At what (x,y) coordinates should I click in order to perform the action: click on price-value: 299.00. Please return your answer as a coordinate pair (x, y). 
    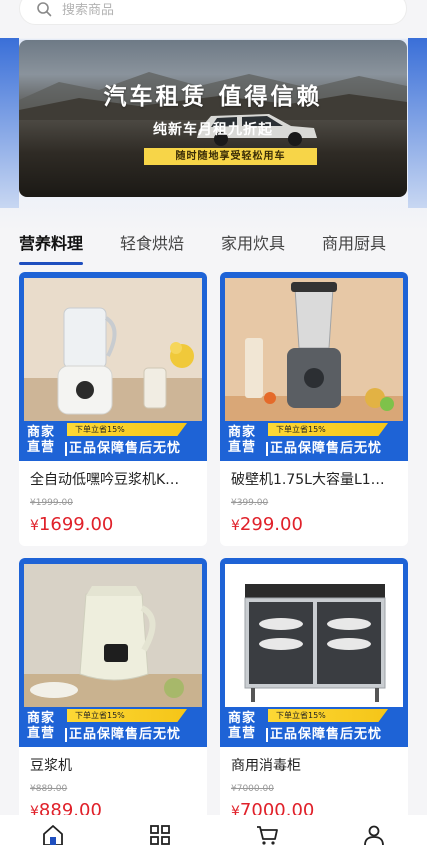
    Looking at the image, I should click on (271, 524).